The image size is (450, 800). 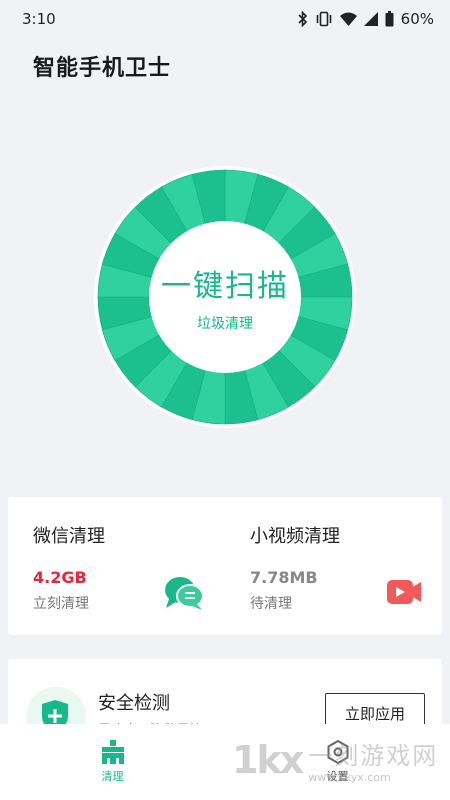 I want to click on video-clean-item: 小视频清理 7.78MB 待清理, so click(x=333, y=566).